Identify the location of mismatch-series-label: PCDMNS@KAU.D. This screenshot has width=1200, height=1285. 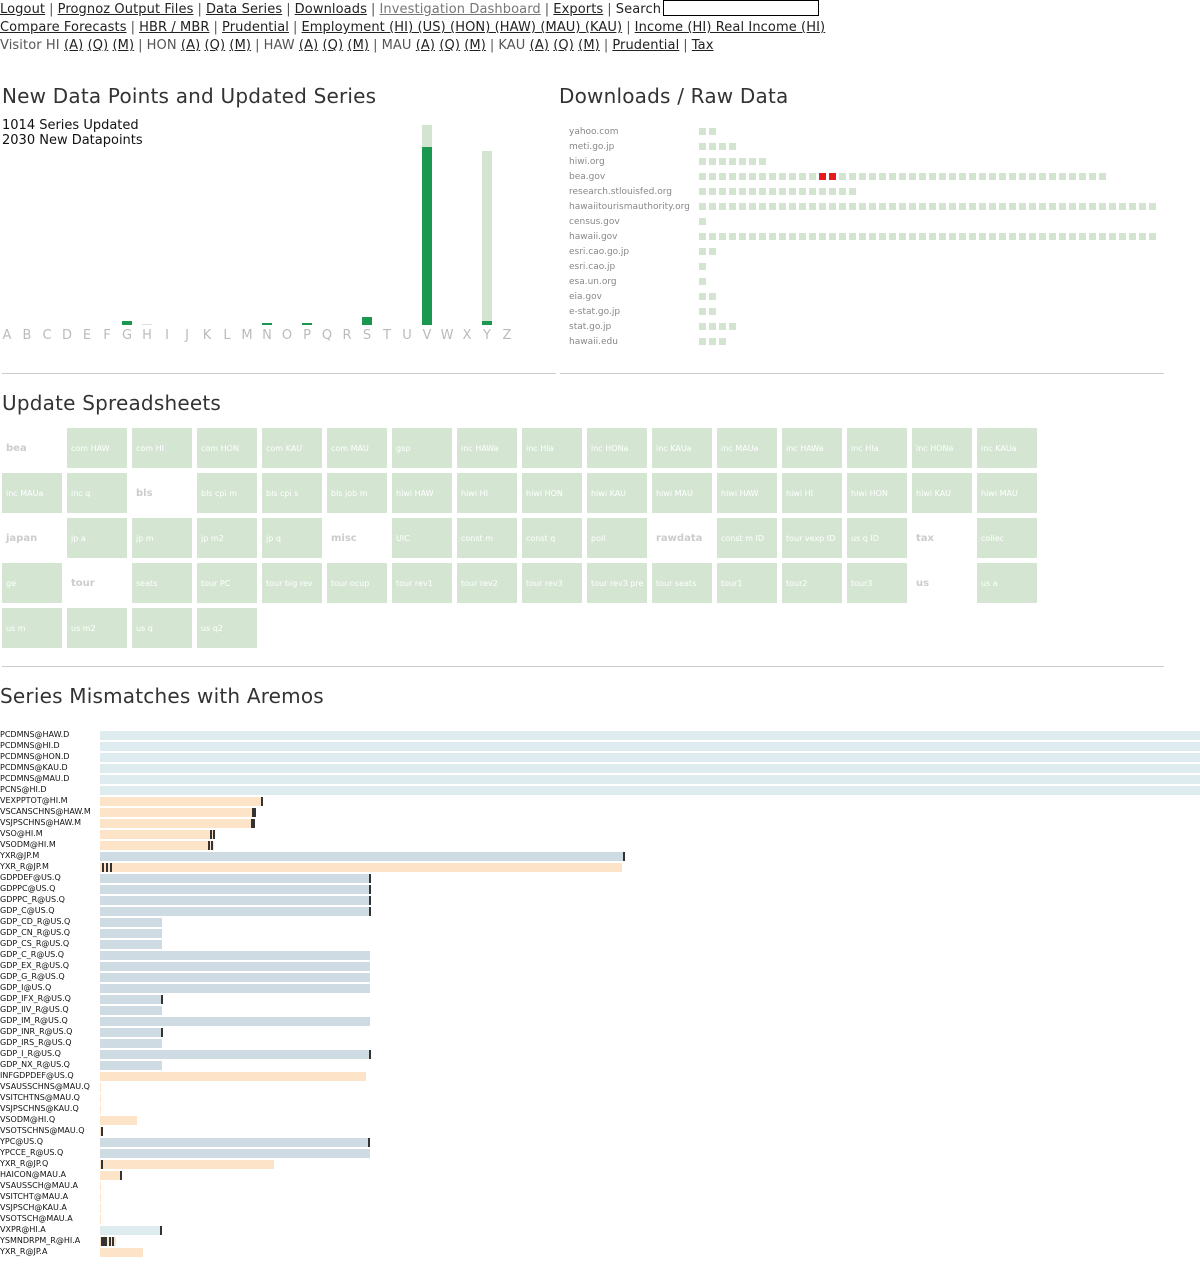
(34, 768).